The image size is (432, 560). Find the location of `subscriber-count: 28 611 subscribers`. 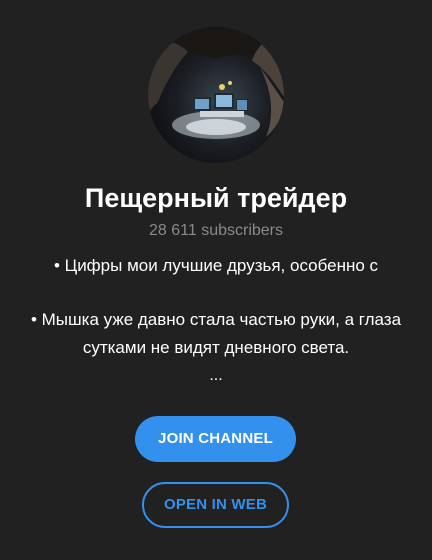

subscriber-count: 28 611 subscribers is located at coordinates (216, 230).